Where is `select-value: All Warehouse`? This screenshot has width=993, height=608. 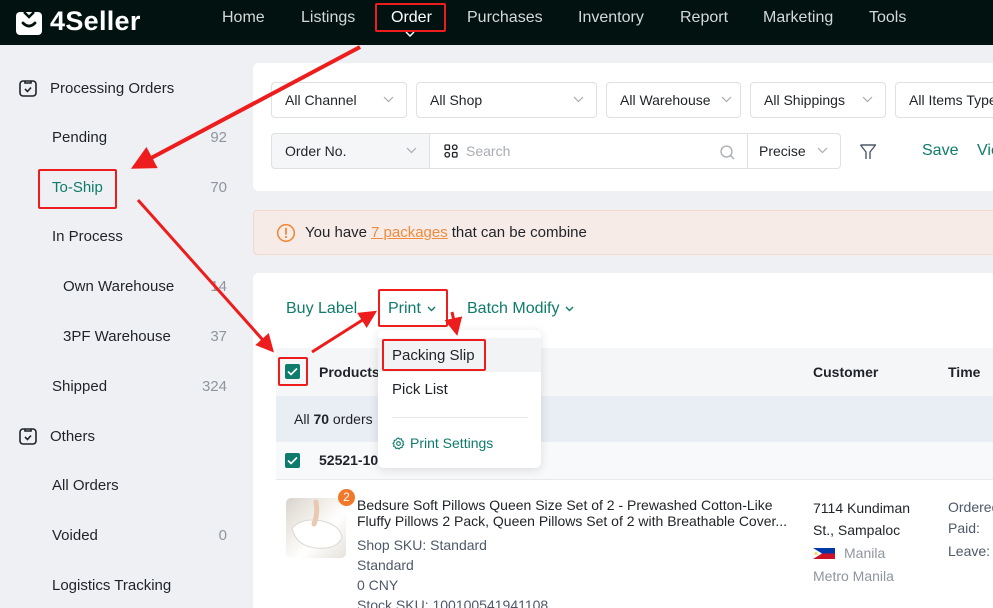 select-value: All Warehouse is located at coordinates (665, 100).